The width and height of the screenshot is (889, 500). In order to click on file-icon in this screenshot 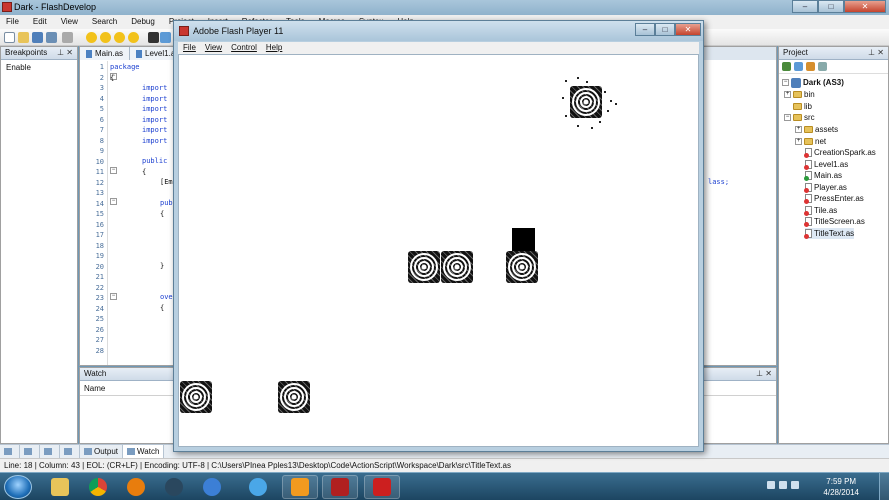, I will do `click(139, 53)`.